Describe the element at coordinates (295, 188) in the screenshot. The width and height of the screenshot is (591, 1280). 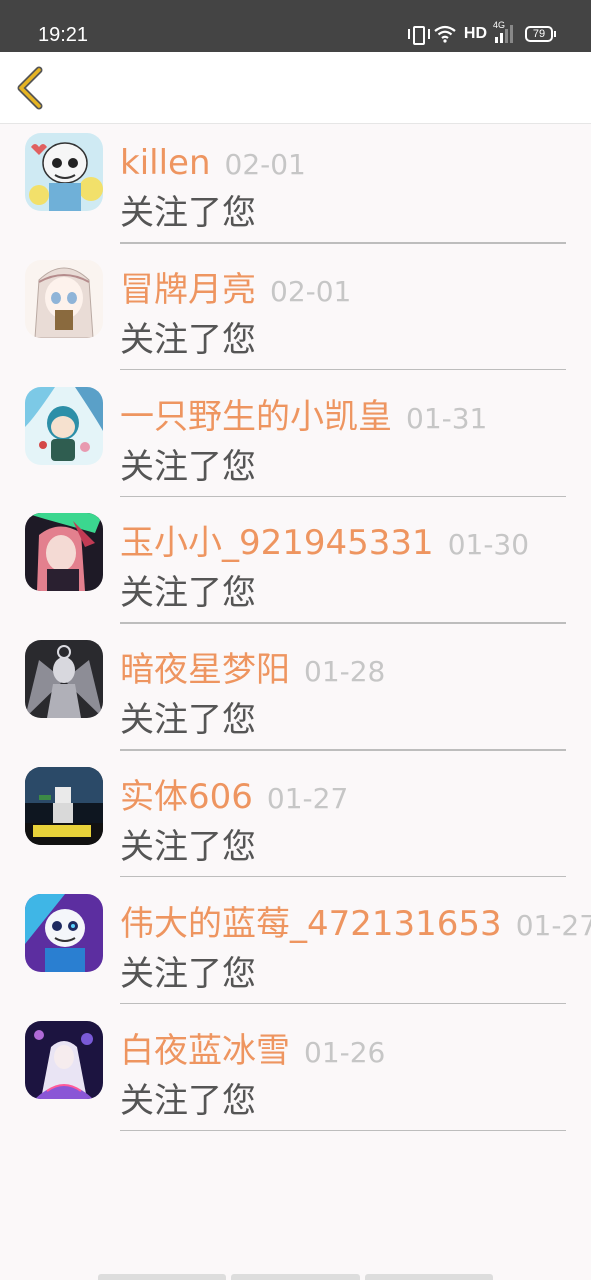
I see `list-item: killen 02-01 关注了您` at that location.